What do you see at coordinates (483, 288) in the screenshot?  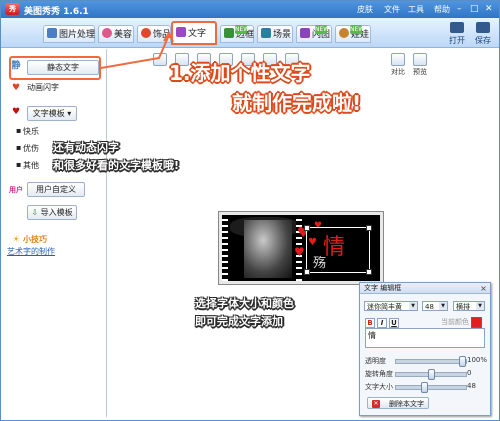 I see `close-icon: ×` at bounding box center [483, 288].